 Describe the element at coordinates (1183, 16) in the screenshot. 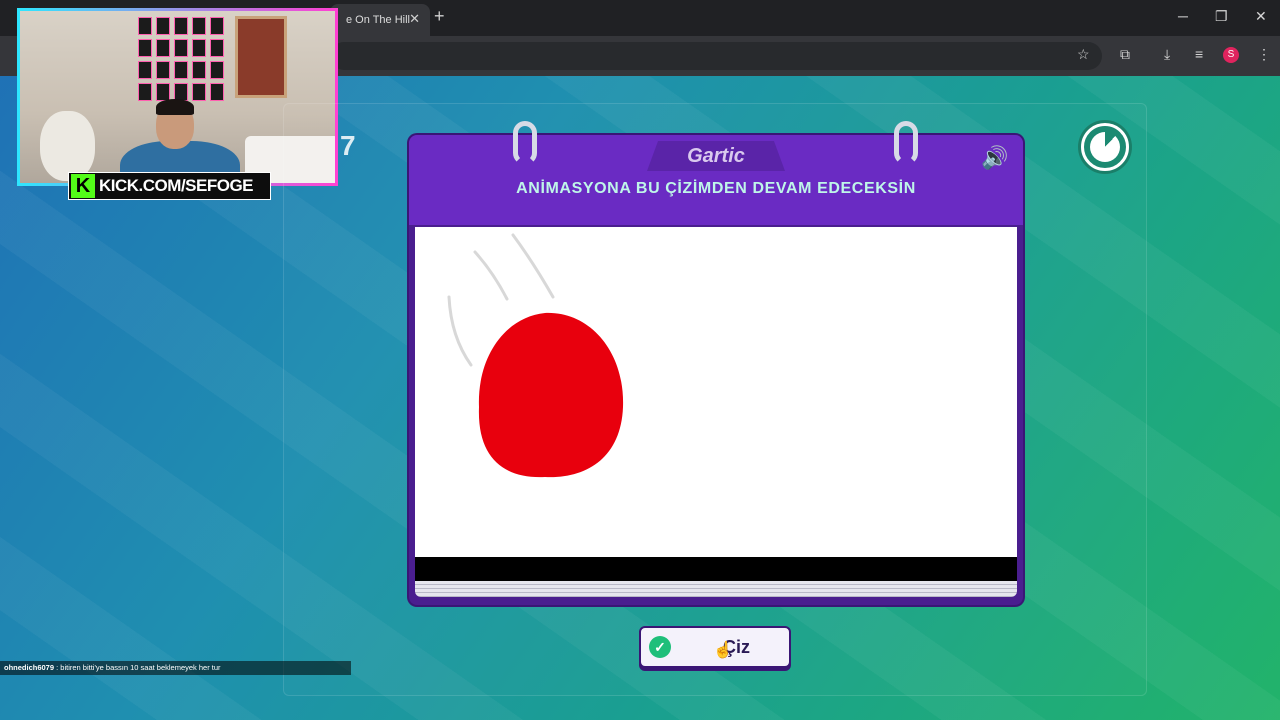

I see `minimize-button: ─` at that location.